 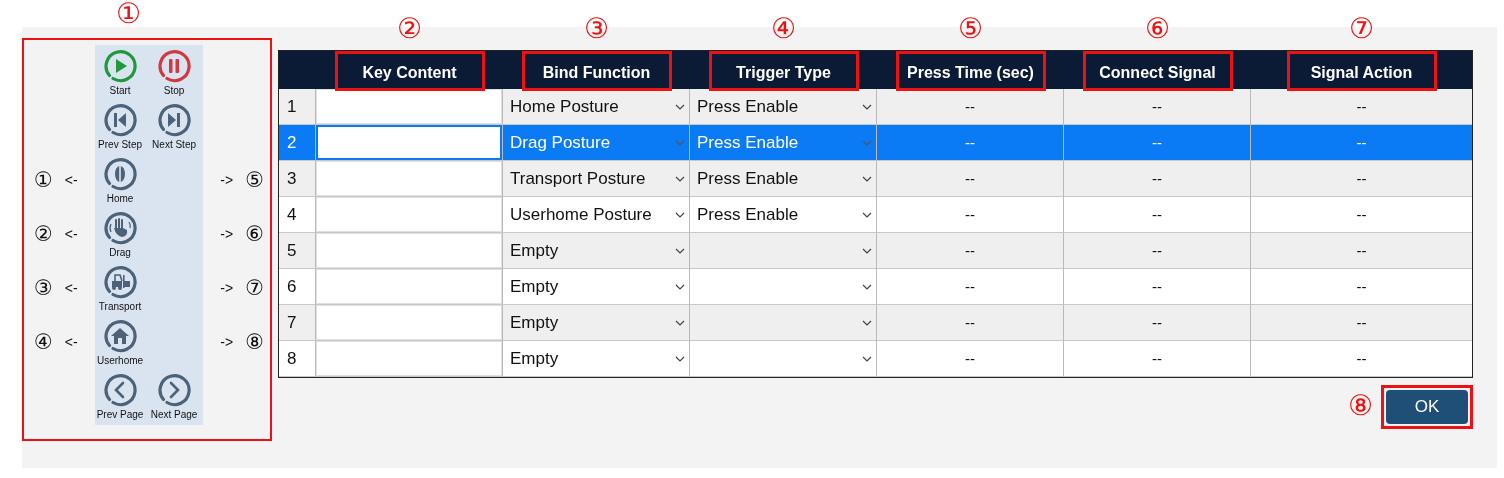 I want to click on row-number-cell: 2, so click(x=297, y=143).